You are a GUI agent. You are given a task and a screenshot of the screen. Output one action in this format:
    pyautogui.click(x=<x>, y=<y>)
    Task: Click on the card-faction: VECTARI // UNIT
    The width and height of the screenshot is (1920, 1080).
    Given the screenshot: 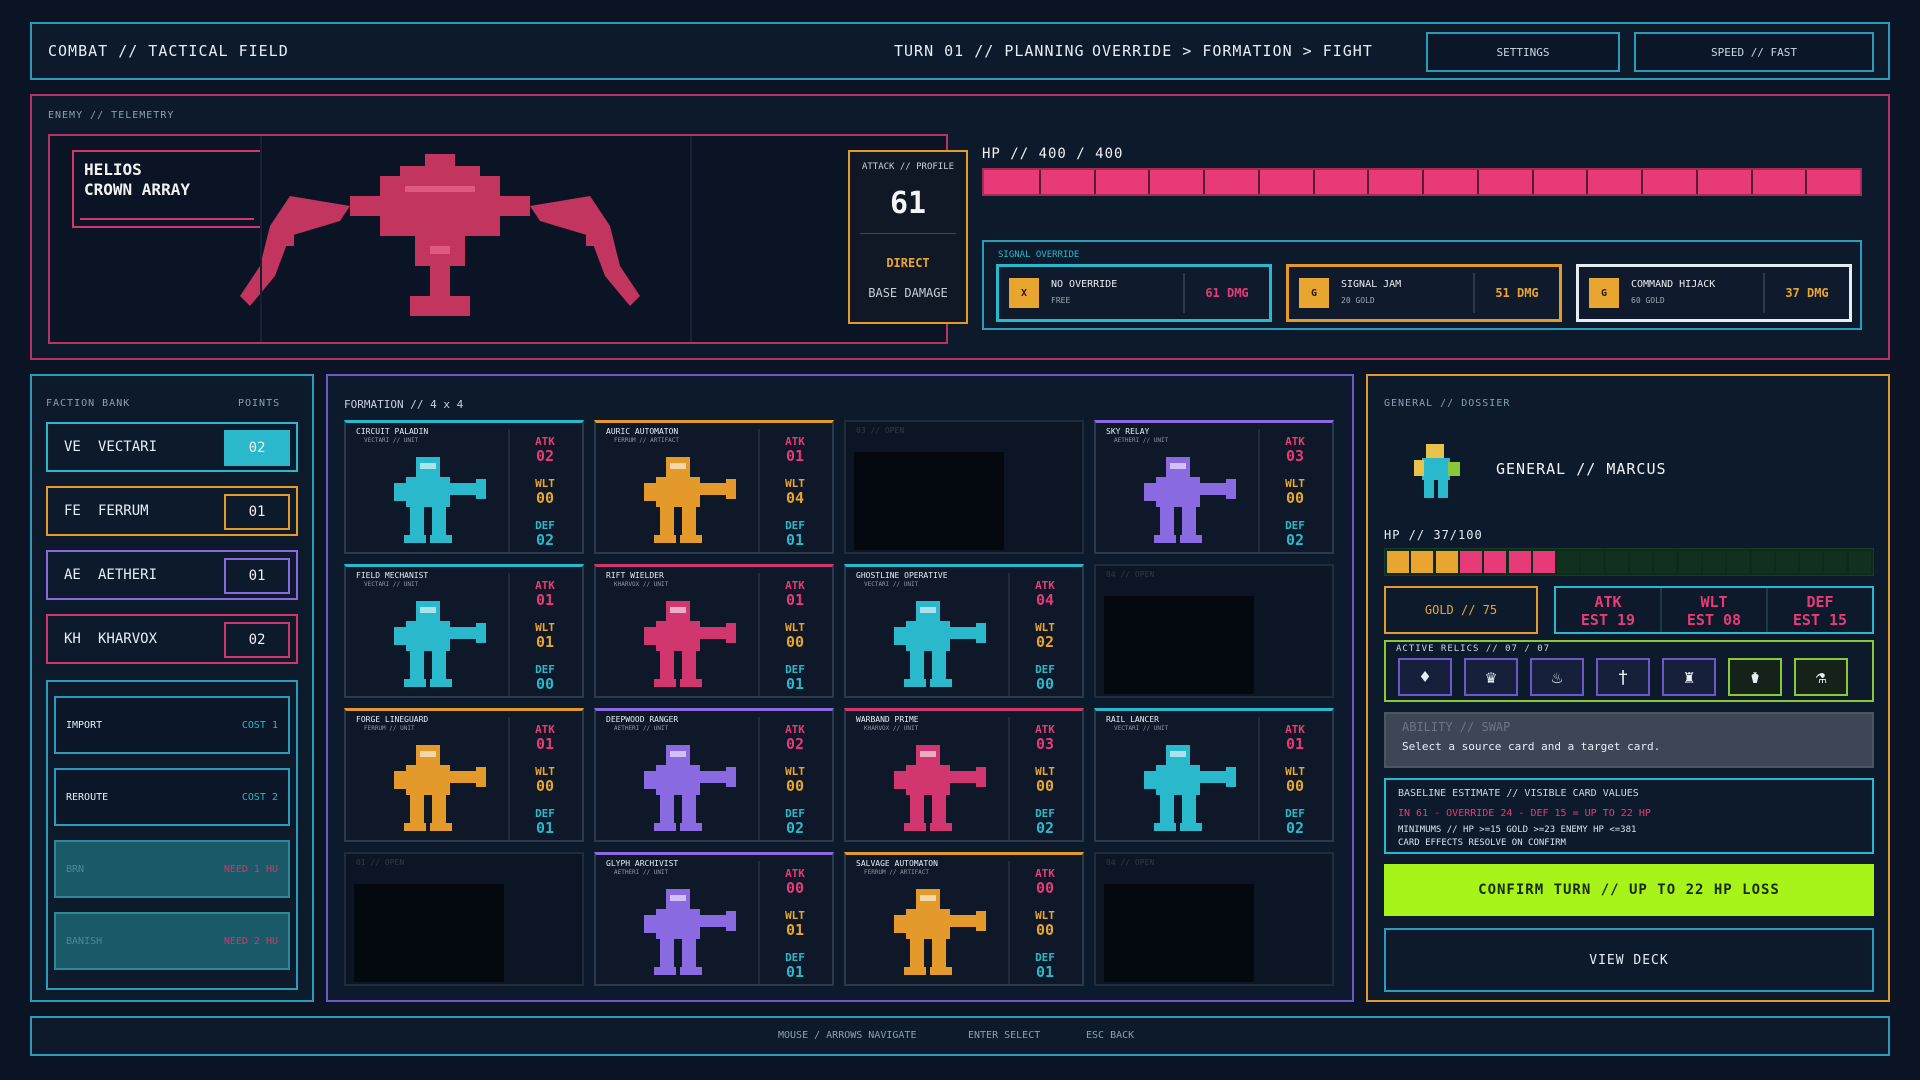 What is the action you would take?
    pyautogui.click(x=391, y=440)
    